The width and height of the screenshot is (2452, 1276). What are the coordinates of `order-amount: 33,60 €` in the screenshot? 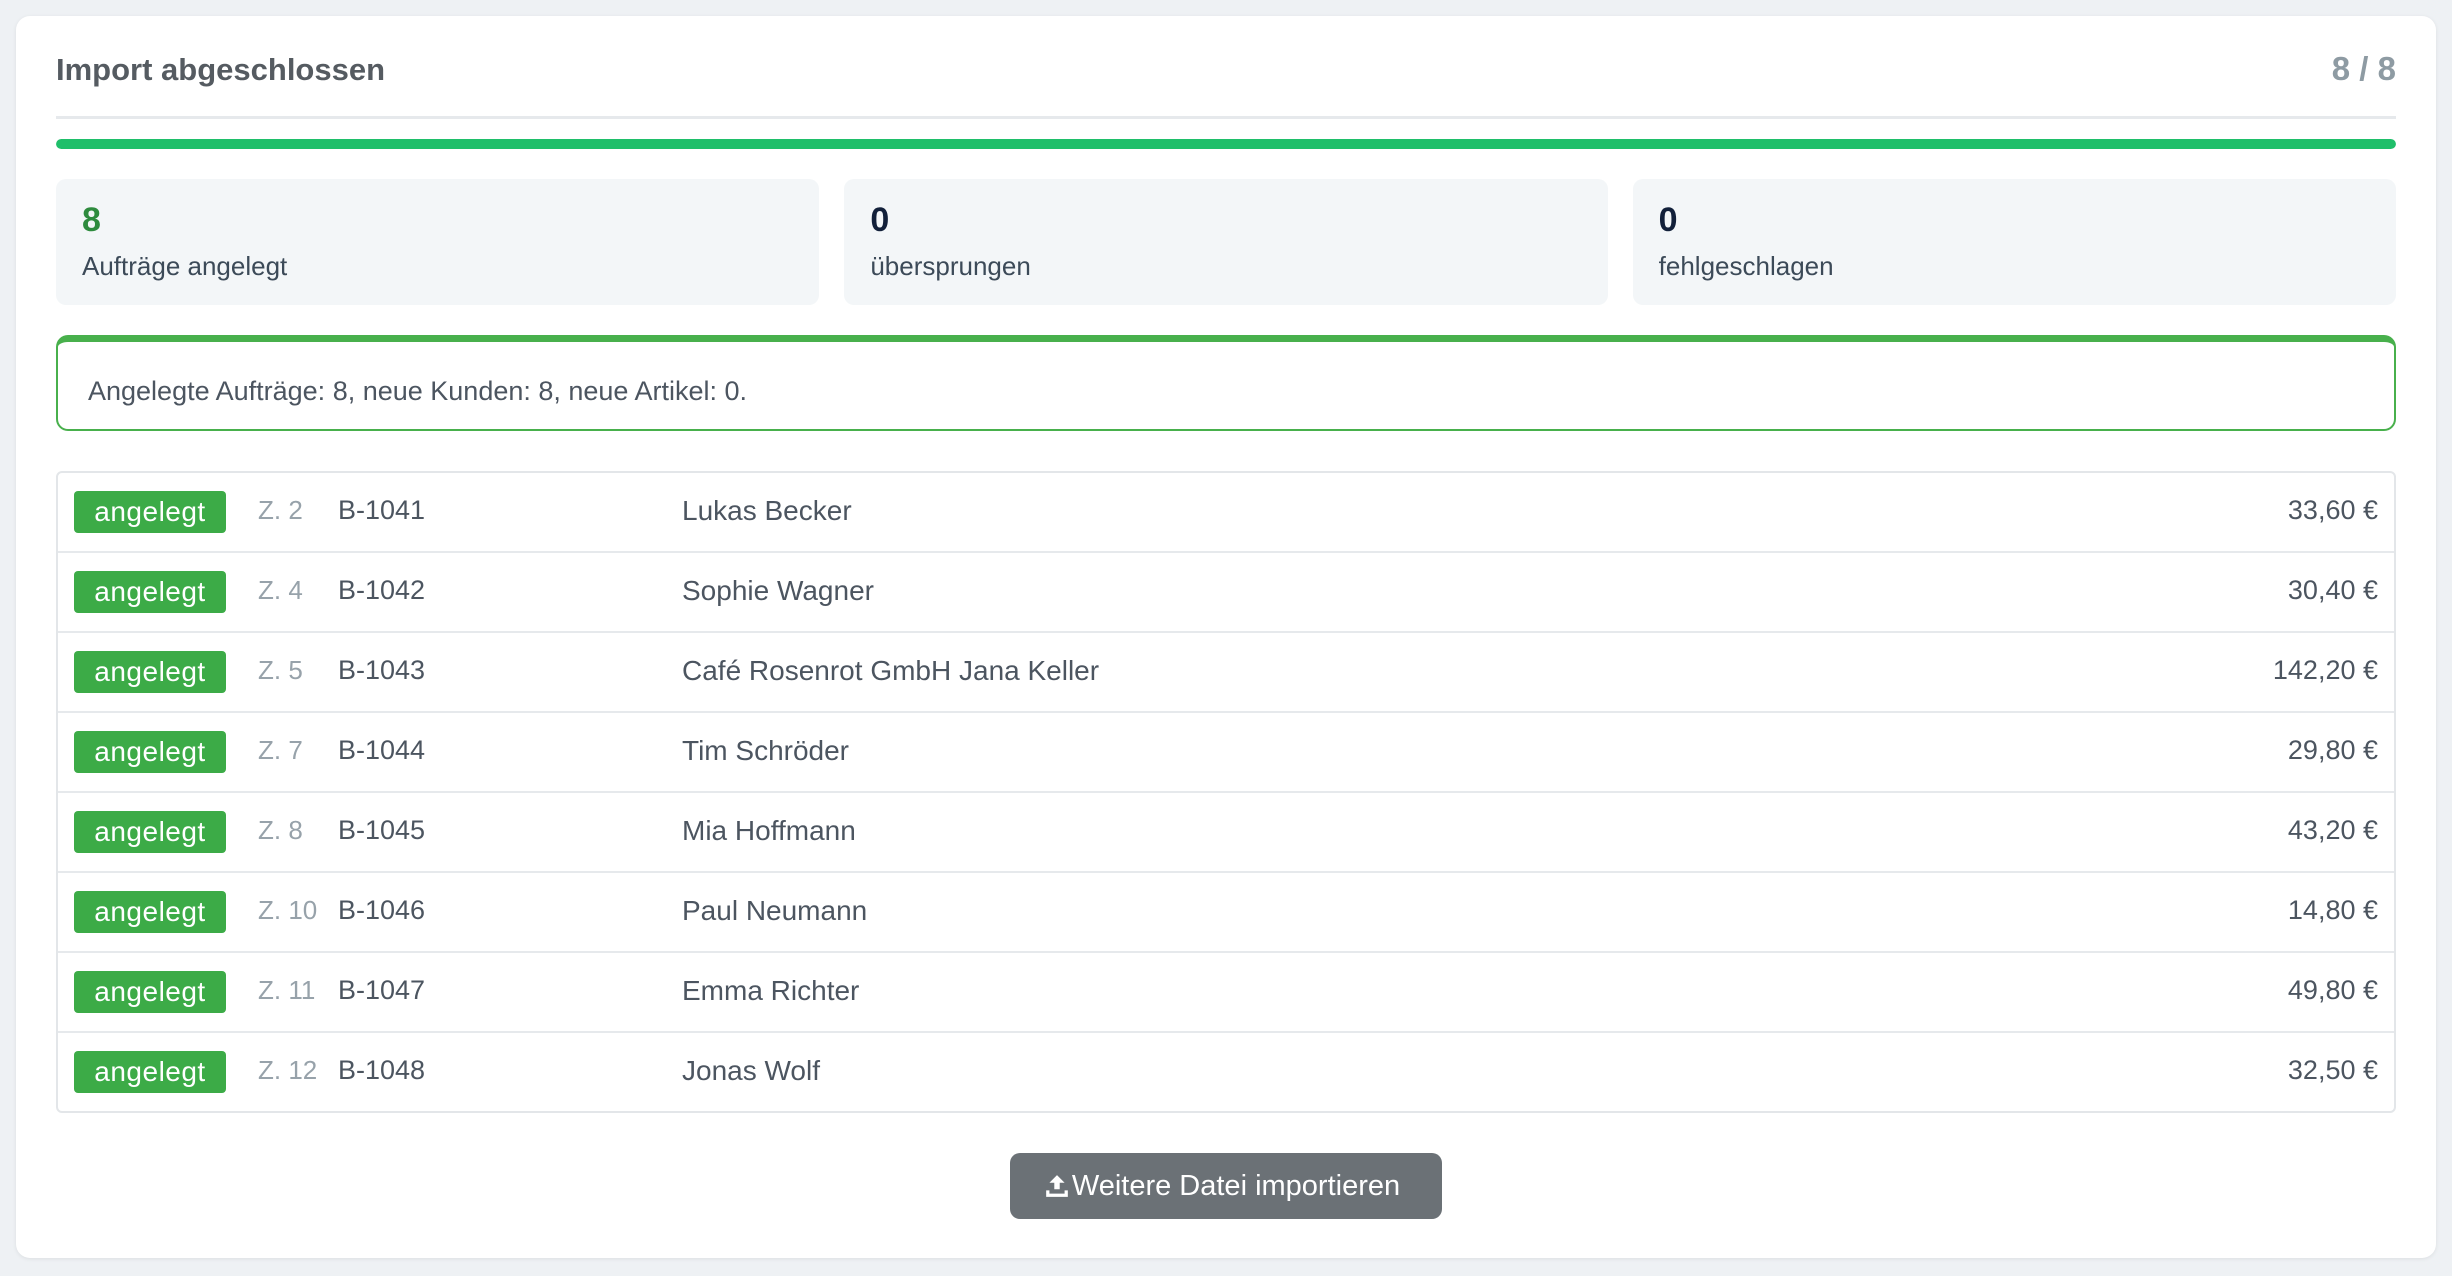 It's located at (2332, 510).